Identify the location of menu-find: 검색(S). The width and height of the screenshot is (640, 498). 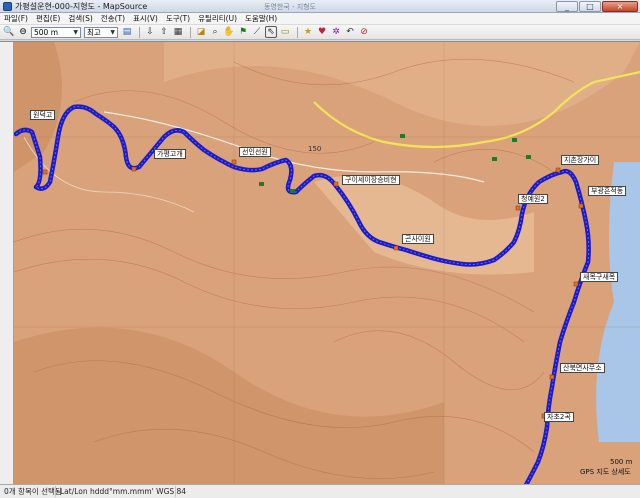
(80, 18).